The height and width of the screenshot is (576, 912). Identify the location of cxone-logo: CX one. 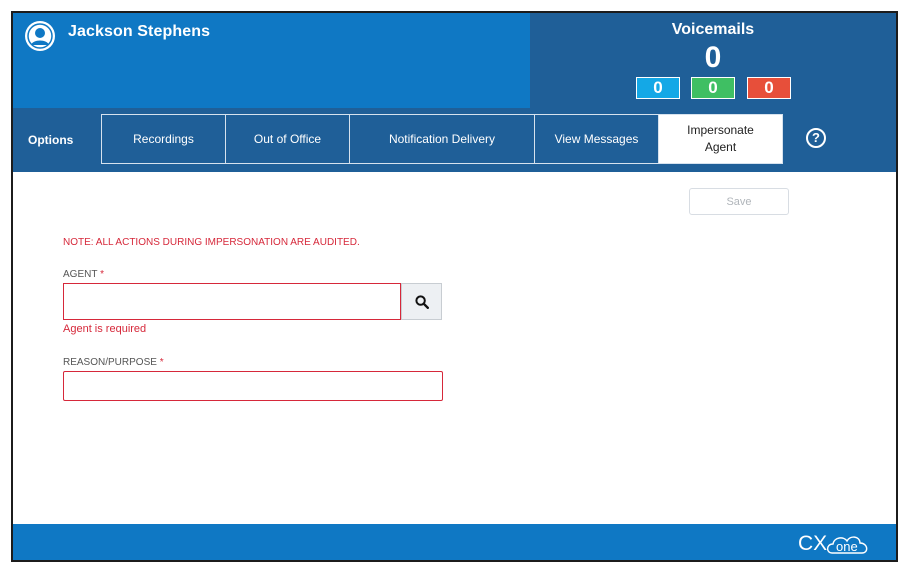
(838, 543).